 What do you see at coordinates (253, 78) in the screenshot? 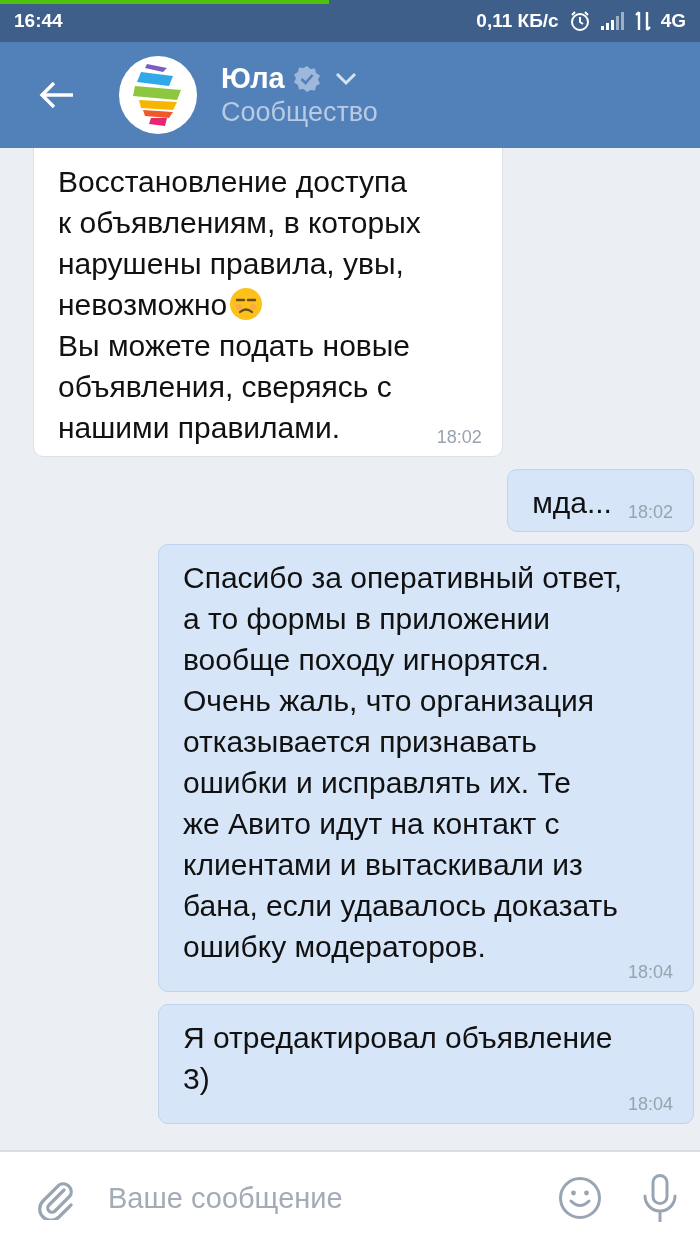
I see `contact-name: Юла` at bounding box center [253, 78].